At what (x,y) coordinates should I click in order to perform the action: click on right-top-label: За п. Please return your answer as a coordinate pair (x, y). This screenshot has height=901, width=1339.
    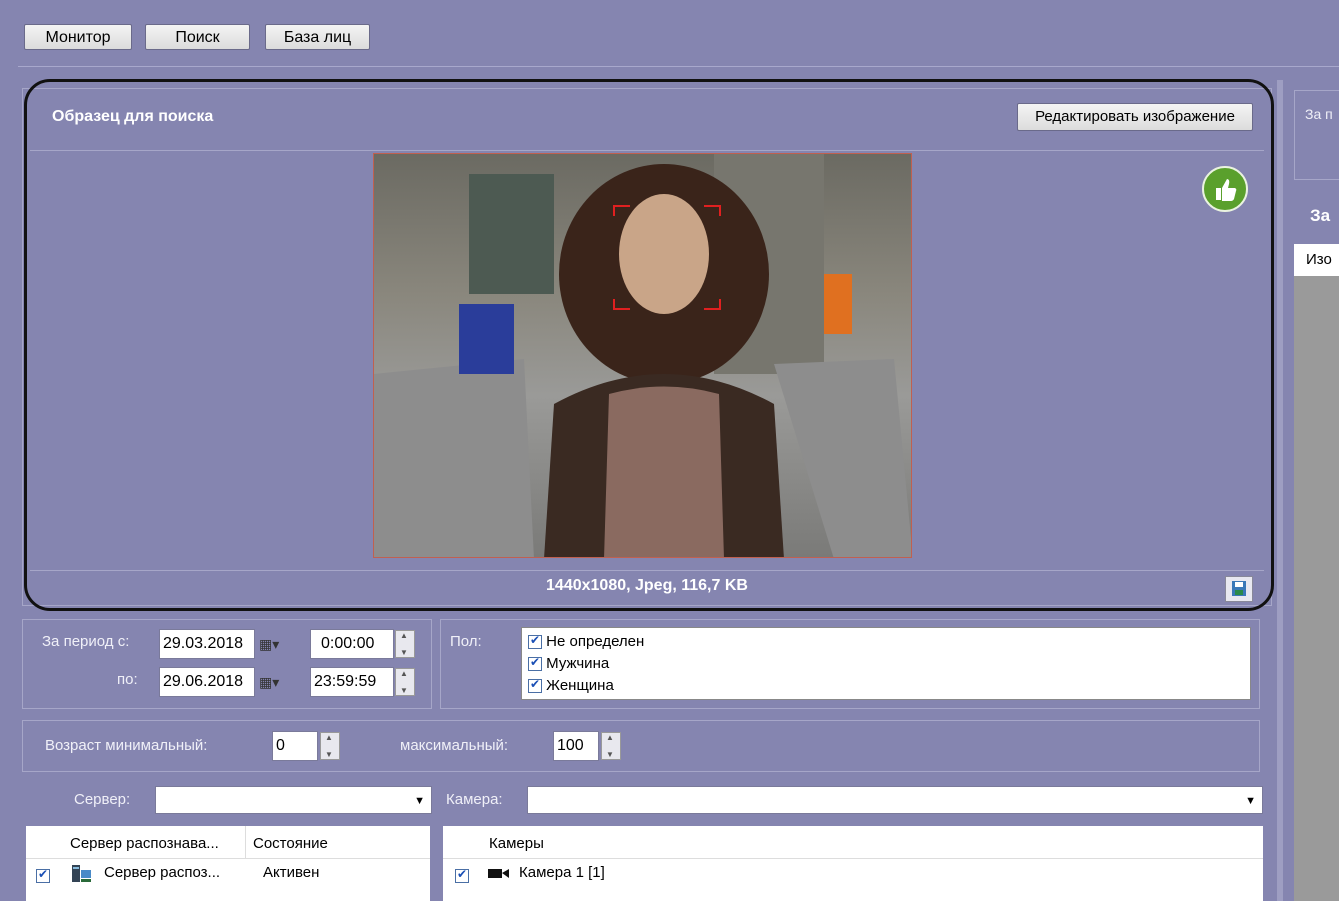
    Looking at the image, I should click on (1319, 114).